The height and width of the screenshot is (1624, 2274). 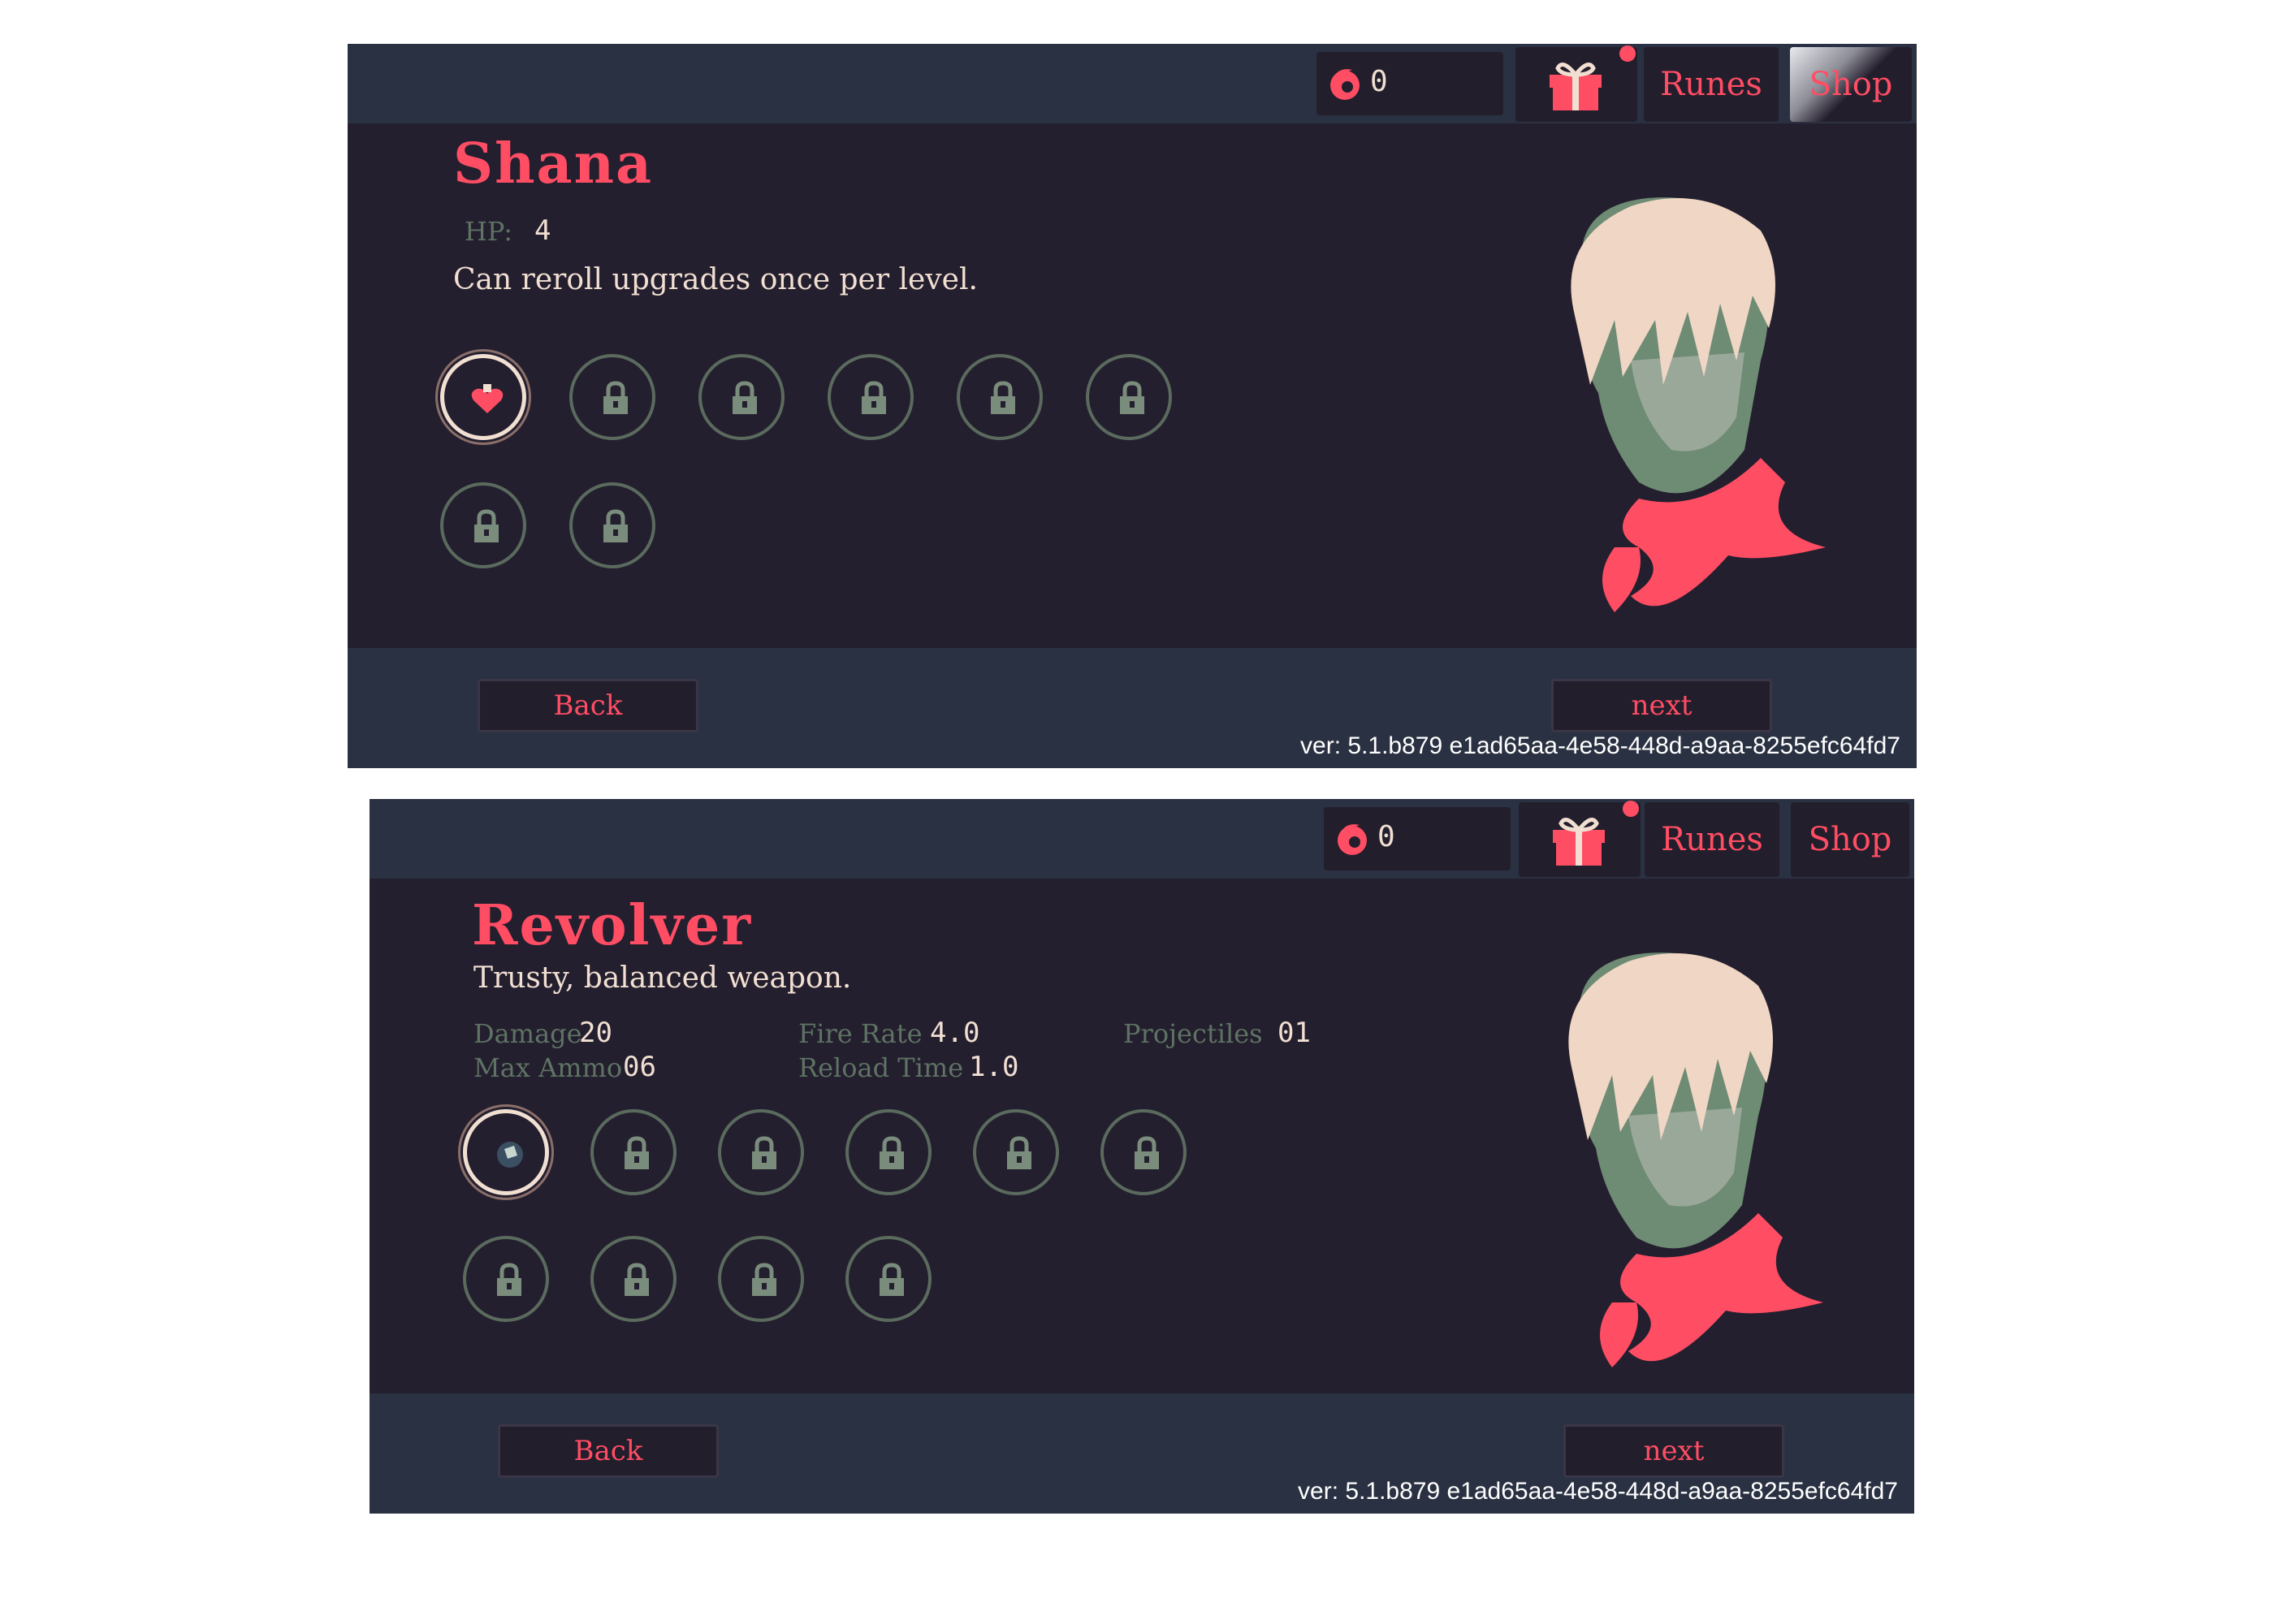 I want to click on projectiles-value: 01, so click(x=1294, y=1033).